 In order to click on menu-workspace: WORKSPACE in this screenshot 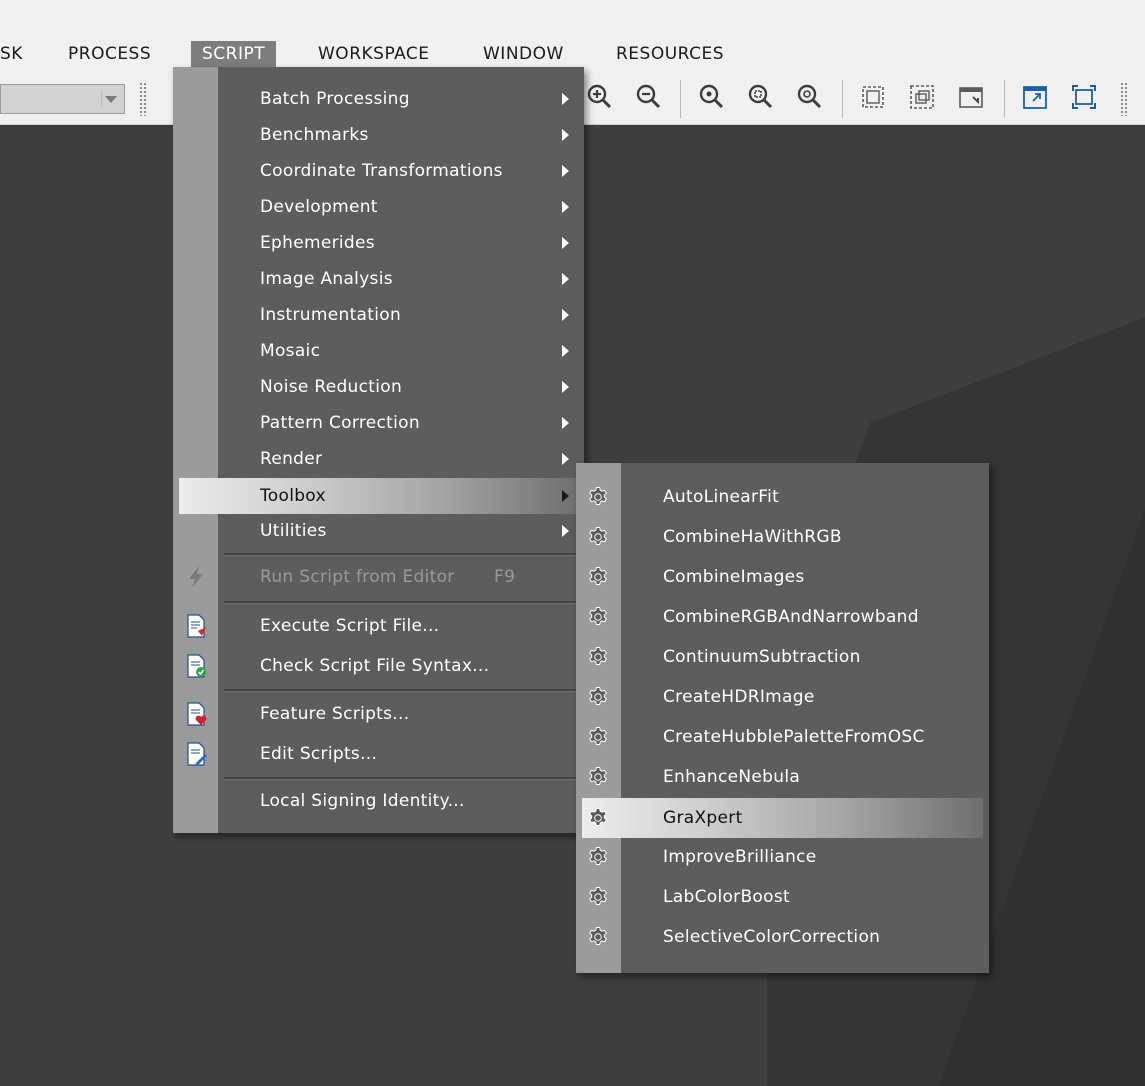, I will do `click(374, 54)`.